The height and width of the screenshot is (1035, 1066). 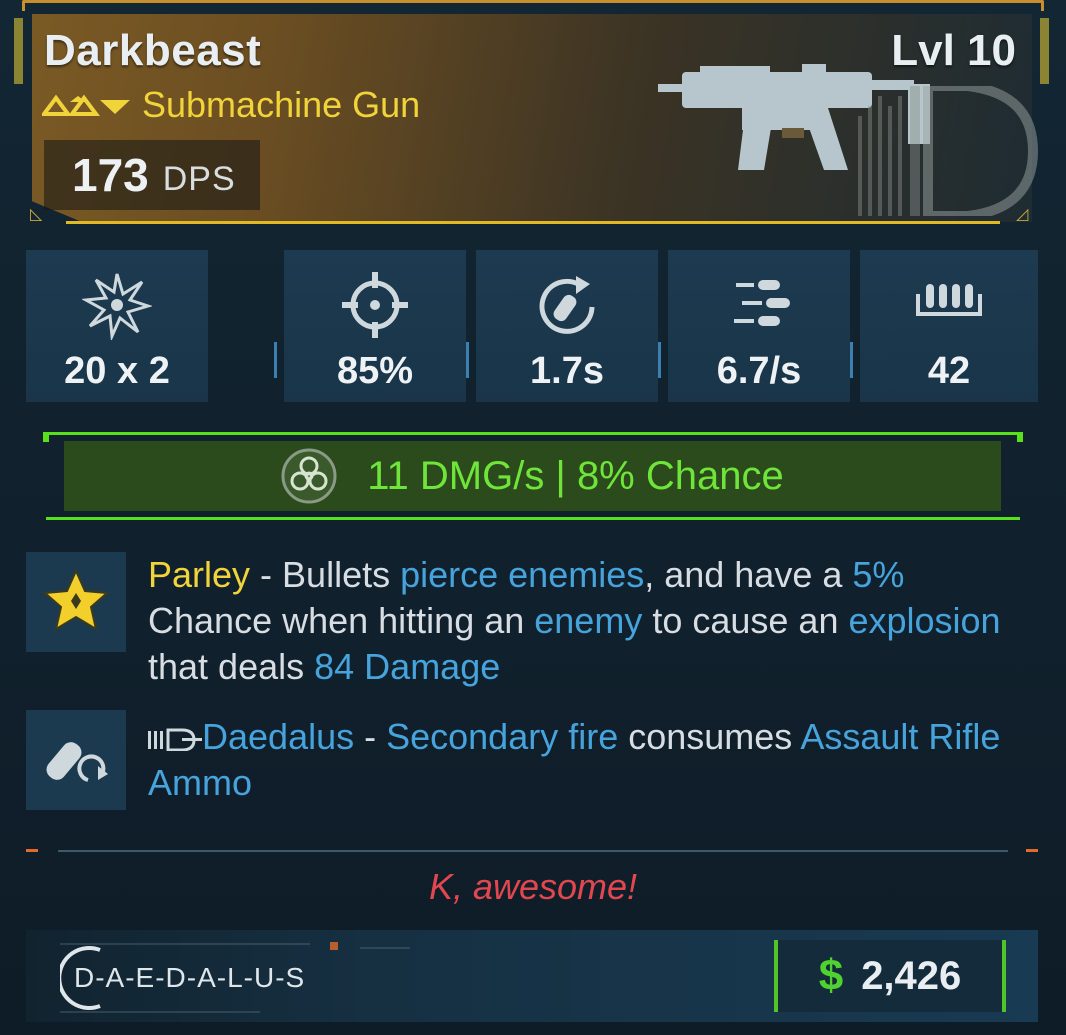 I want to click on perk-text-segment: that deals, so click(x=231, y=666).